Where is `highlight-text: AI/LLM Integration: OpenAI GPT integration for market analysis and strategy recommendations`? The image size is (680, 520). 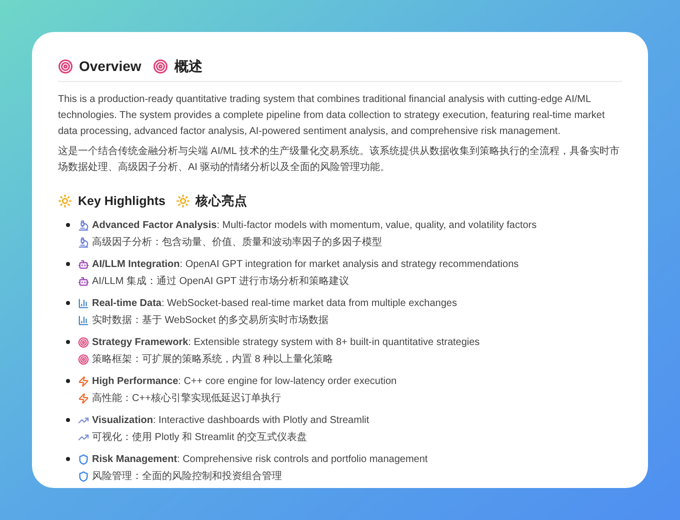 highlight-text: AI/LLM Integration: OpenAI GPT integration for market analysis and strategy recommendations is located at coordinates (305, 265).